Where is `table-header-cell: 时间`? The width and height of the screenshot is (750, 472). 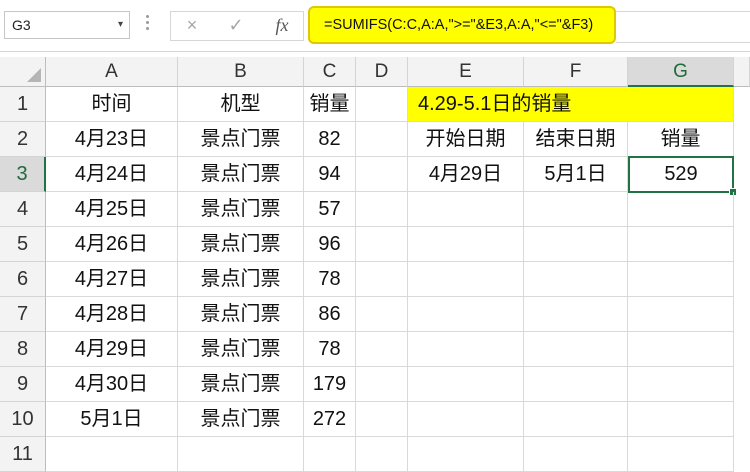
table-header-cell: 时间 is located at coordinates (112, 104).